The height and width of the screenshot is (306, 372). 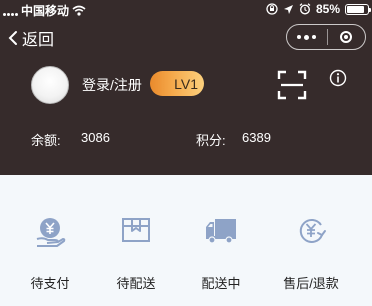 What do you see at coordinates (46, 140) in the screenshot?
I see `balance-label: 余额:` at bounding box center [46, 140].